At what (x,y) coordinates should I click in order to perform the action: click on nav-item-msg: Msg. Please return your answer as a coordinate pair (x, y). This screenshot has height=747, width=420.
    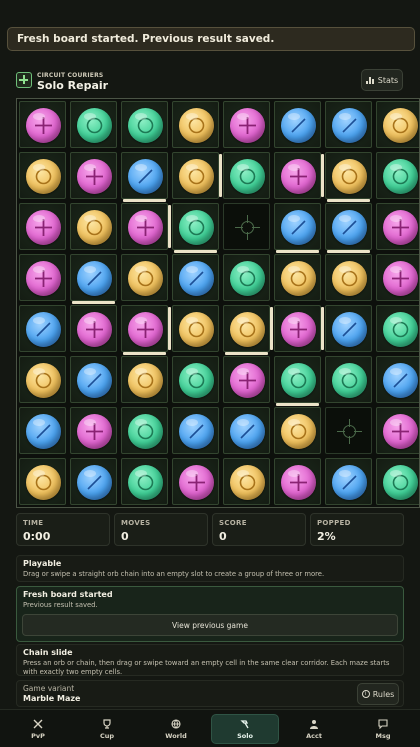
    Looking at the image, I should click on (383, 729).